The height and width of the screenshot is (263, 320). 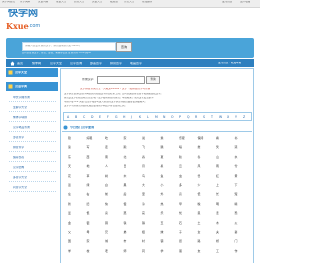 What do you see at coordinates (162, 166) in the screenshot?
I see `character-link: 星` at bounding box center [162, 166].